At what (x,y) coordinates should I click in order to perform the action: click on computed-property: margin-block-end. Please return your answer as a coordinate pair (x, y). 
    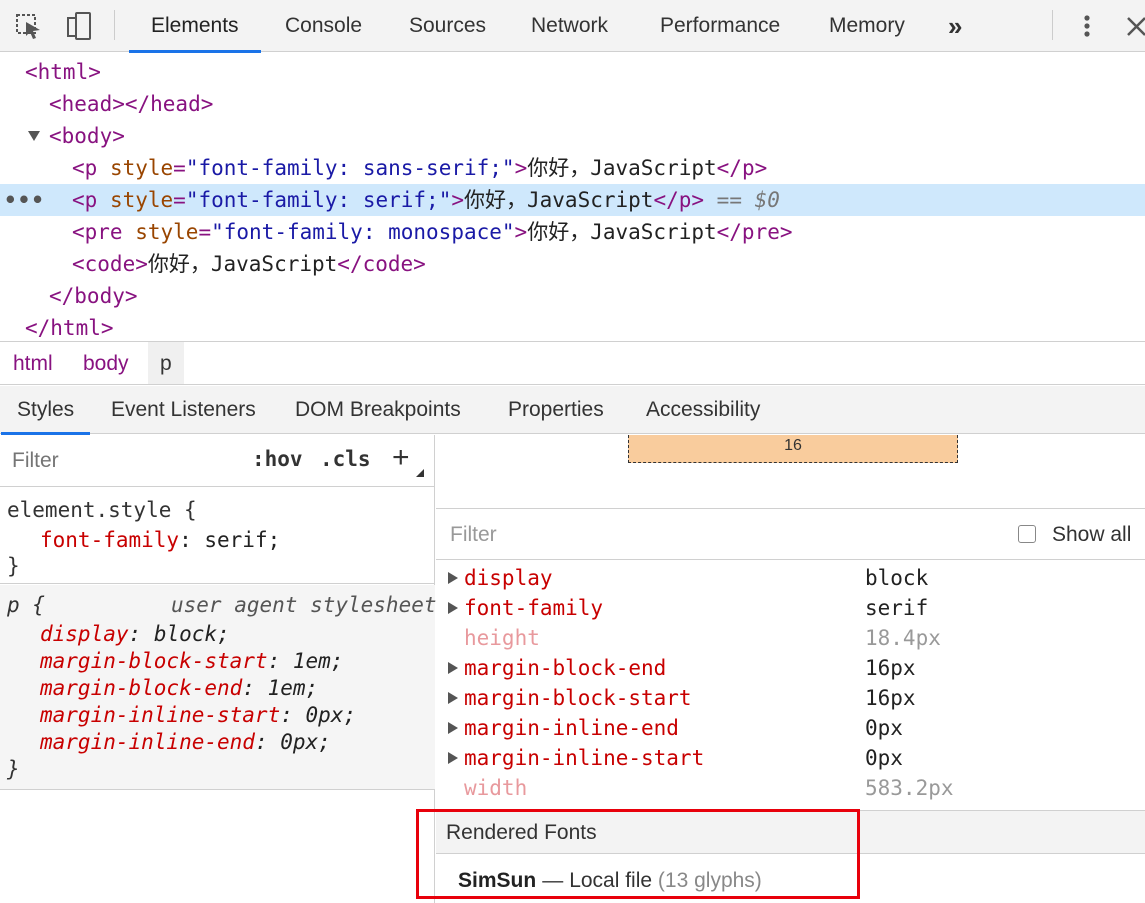
    Looking at the image, I should click on (565, 668).